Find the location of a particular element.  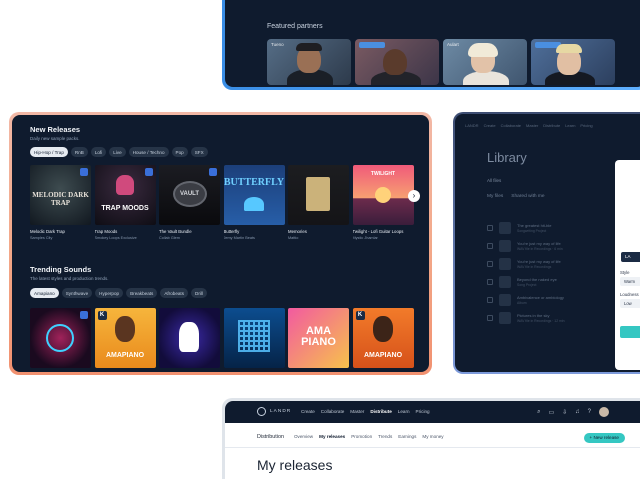

trend-cover is located at coordinates (254, 338).